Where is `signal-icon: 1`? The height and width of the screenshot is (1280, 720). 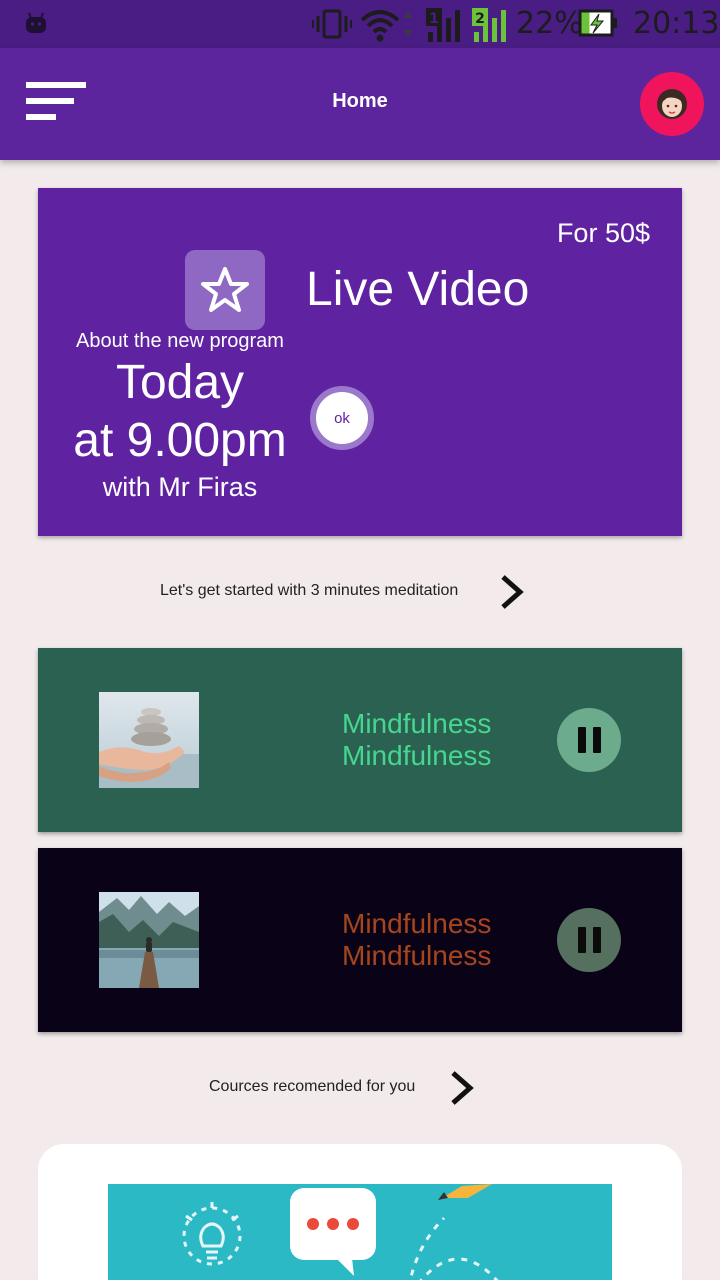
signal-icon: 1 is located at coordinates (443, 25).